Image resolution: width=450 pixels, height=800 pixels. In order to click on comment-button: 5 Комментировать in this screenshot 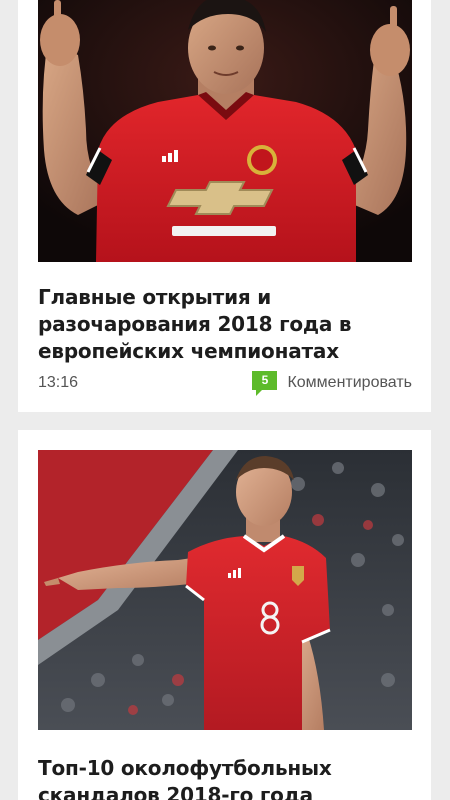, I will do `click(332, 383)`.